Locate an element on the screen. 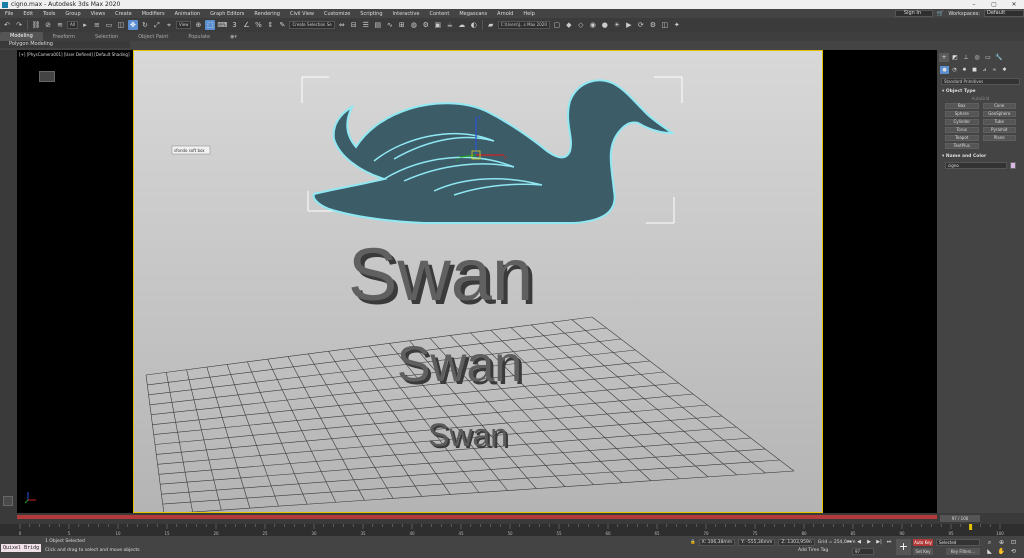  menu-interactive: Interactive is located at coordinates (406, 14).